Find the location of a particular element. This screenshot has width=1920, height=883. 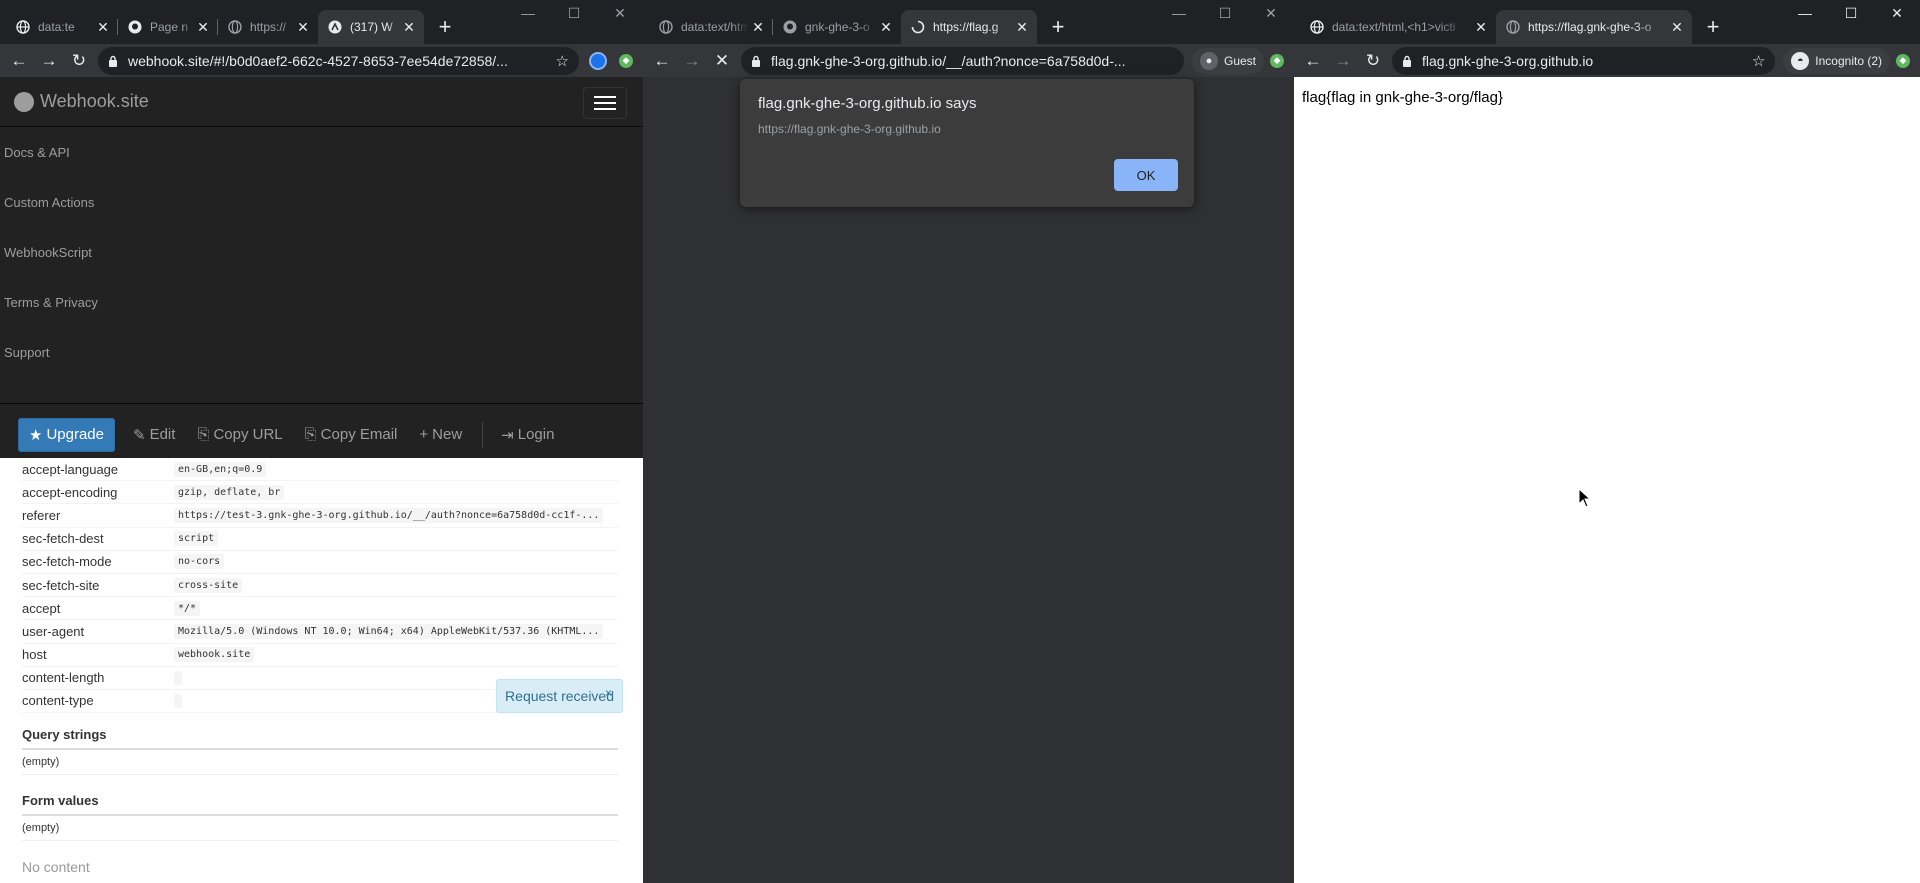

profile-label: Incognito (2) is located at coordinates (1848, 60).